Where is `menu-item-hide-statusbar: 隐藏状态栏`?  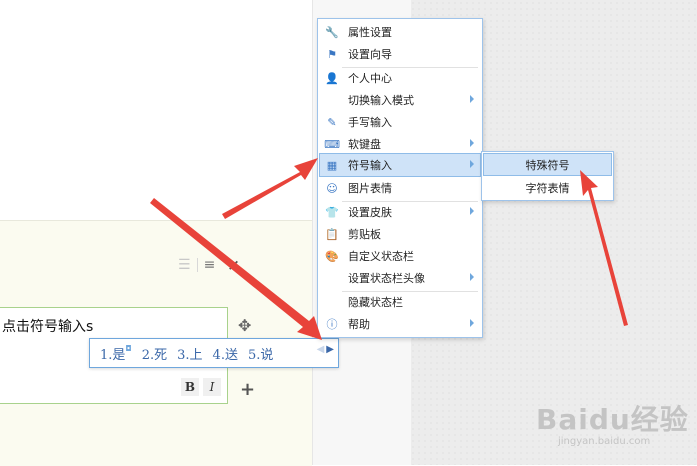
menu-item-hide-statusbar: 隐藏状态栏 is located at coordinates (400, 302).